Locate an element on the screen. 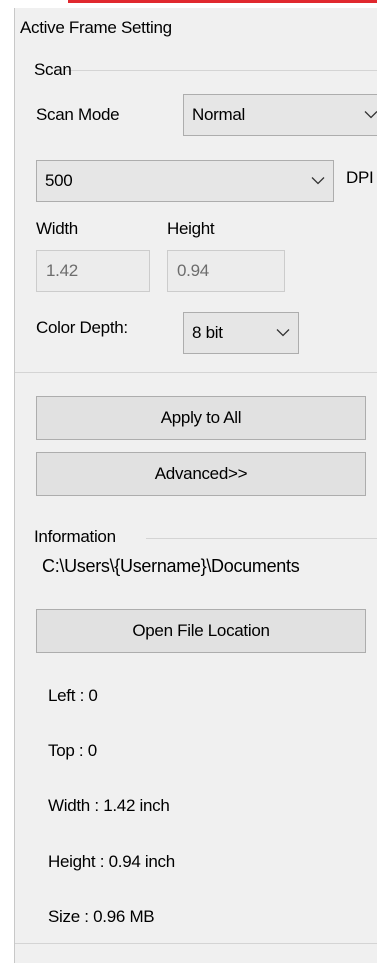 The height and width of the screenshot is (963, 377). info-width: Width : 1.42 inch is located at coordinates (109, 805).